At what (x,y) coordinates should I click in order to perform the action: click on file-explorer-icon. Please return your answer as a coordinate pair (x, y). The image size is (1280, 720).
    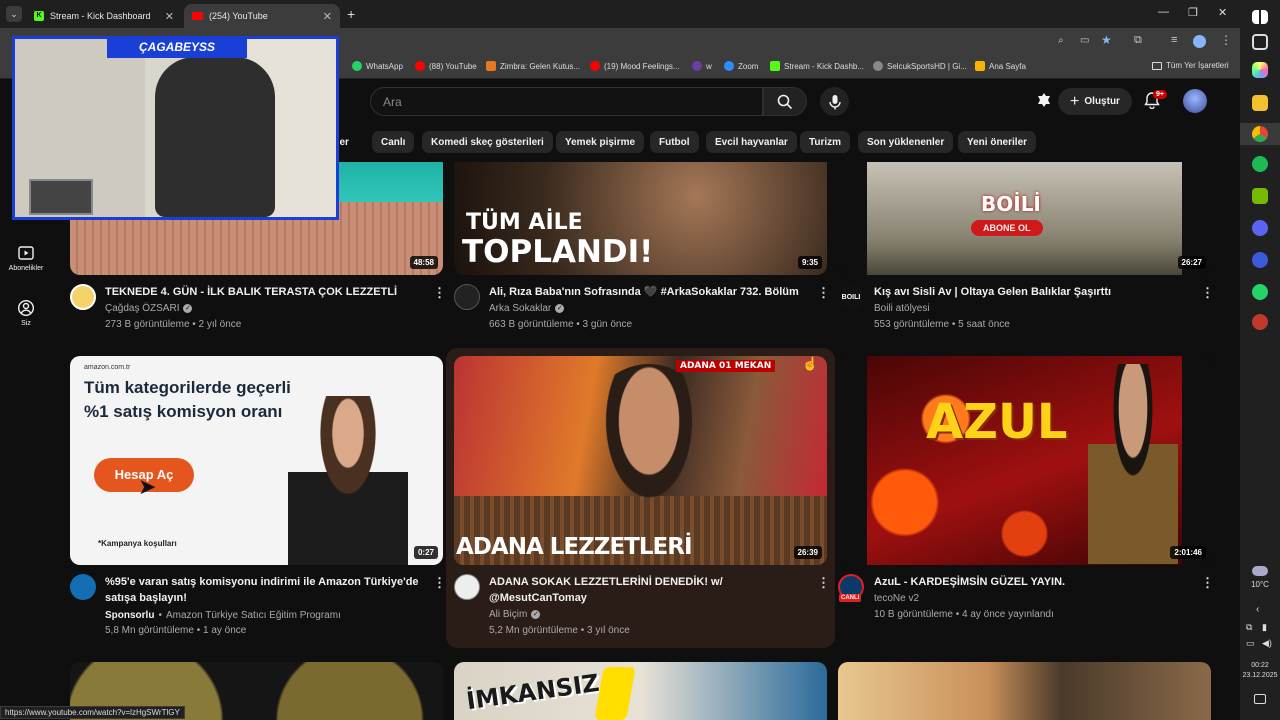
    Looking at the image, I should click on (1260, 103).